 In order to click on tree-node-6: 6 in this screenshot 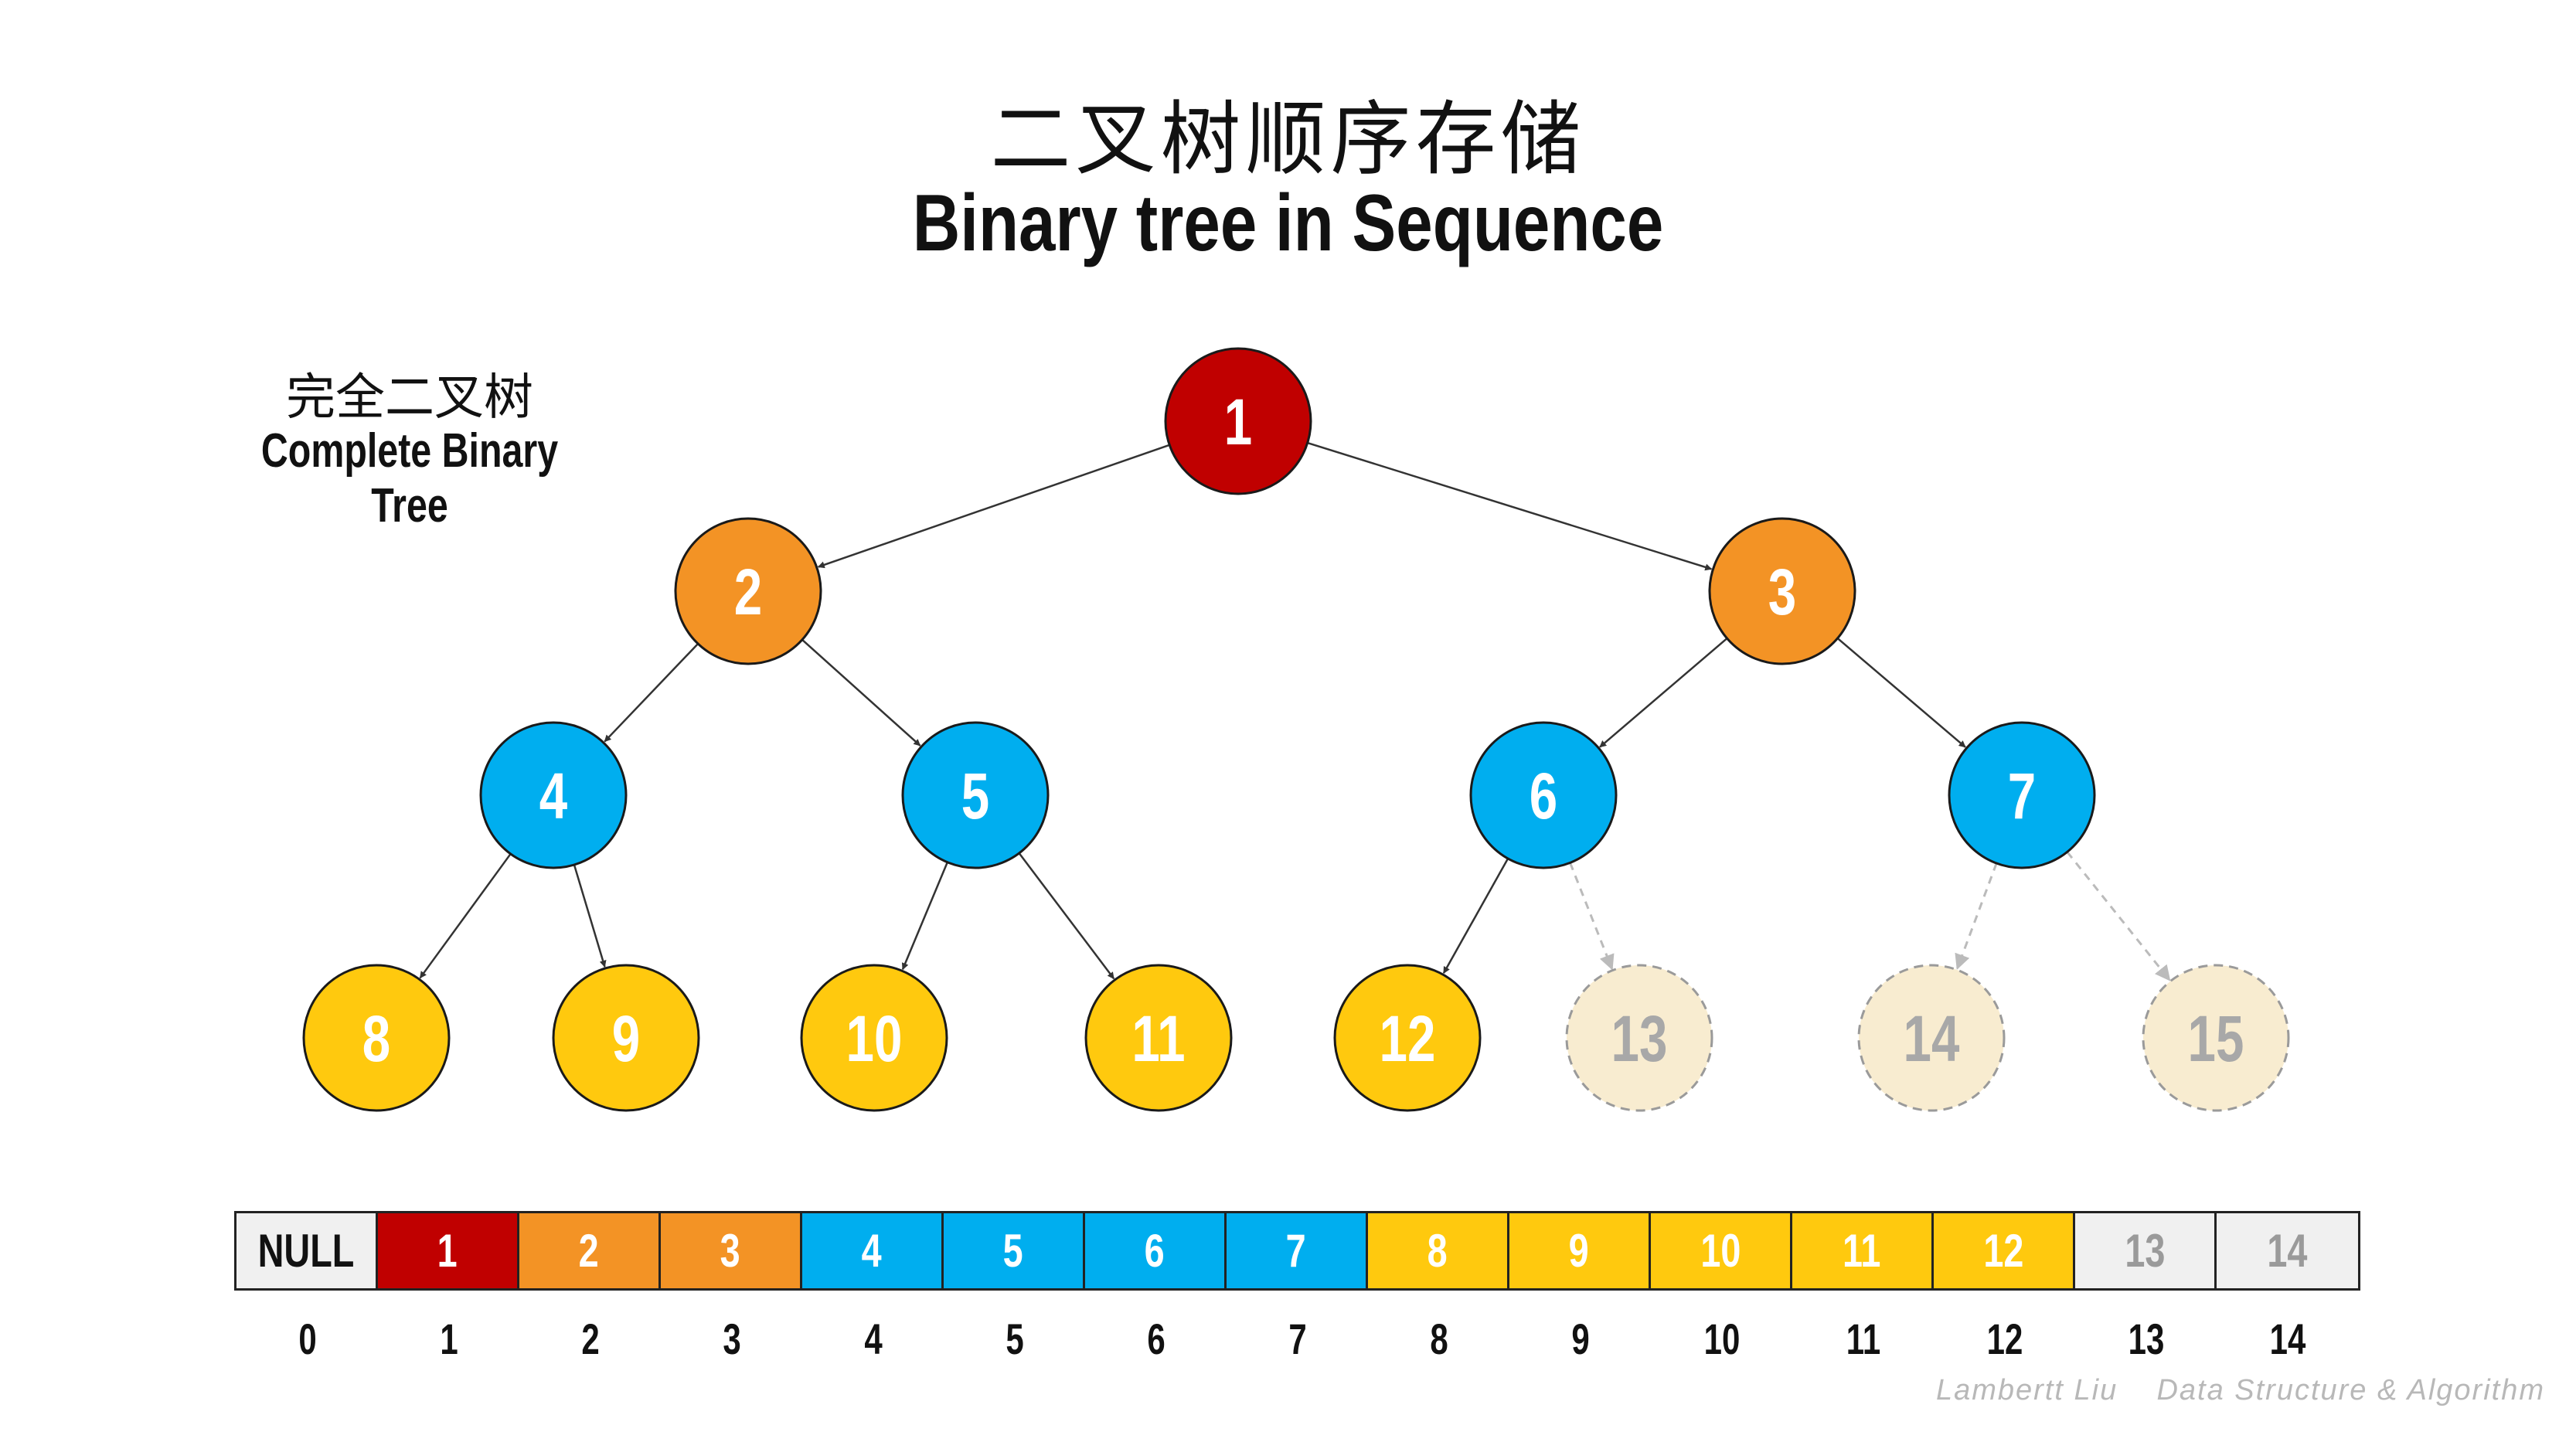, I will do `click(1543, 795)`.